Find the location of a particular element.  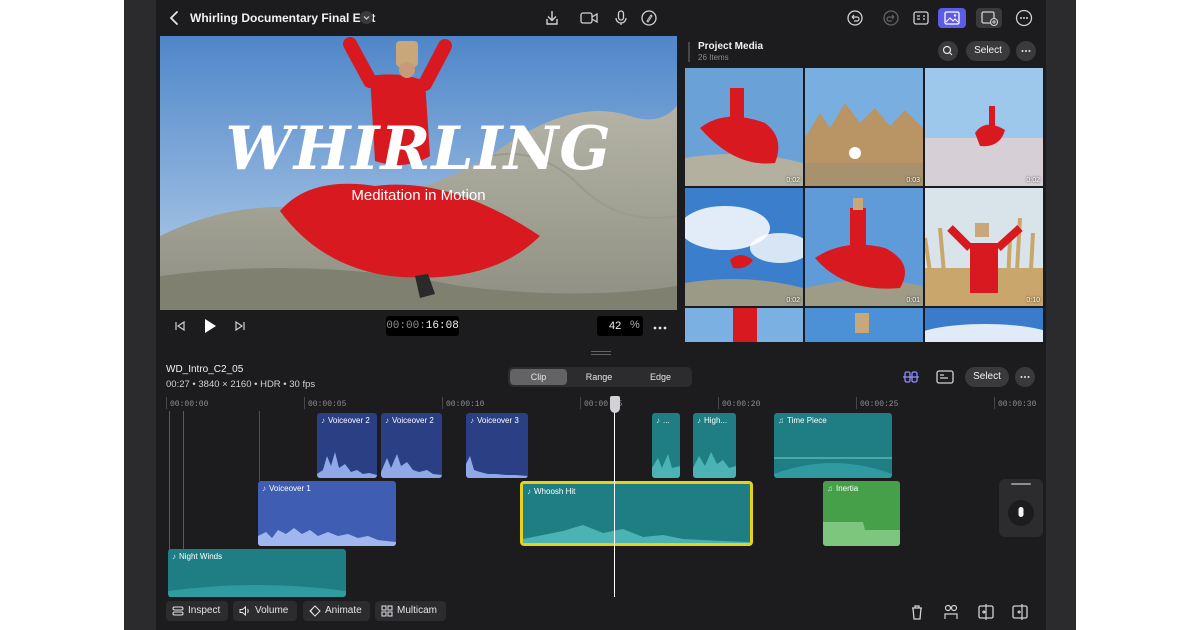

camera-icon is located at coordinates (589, 18).